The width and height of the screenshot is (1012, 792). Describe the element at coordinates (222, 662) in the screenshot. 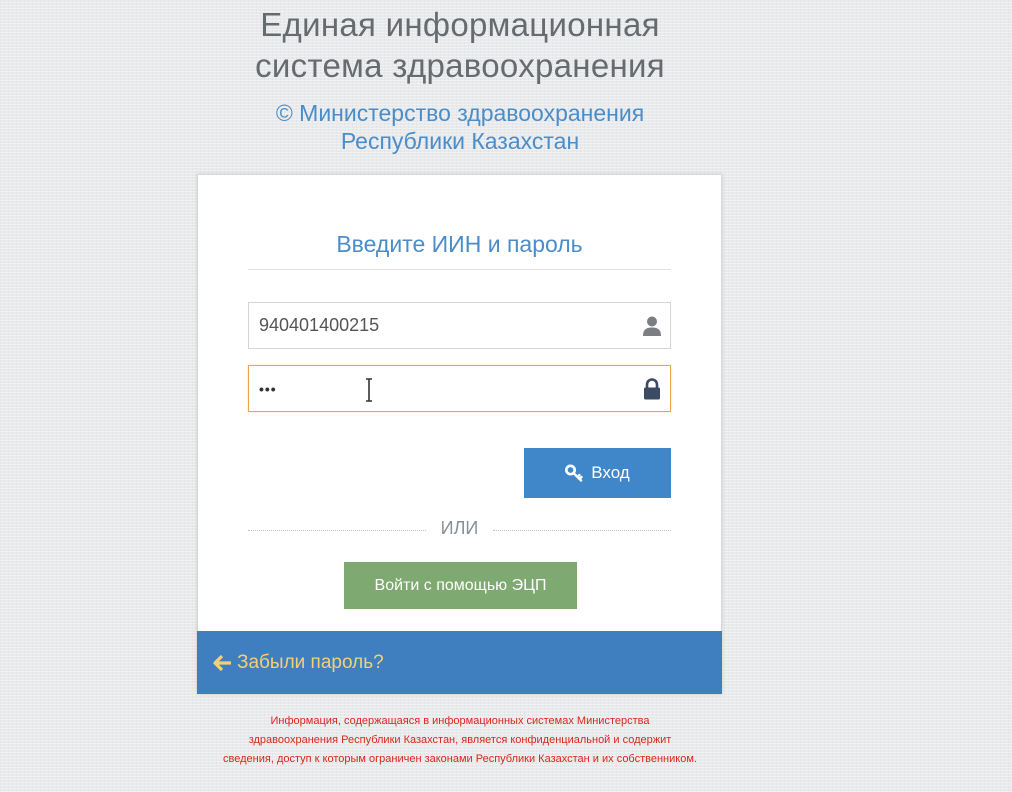

I see `arrow-left-icon` at that location.